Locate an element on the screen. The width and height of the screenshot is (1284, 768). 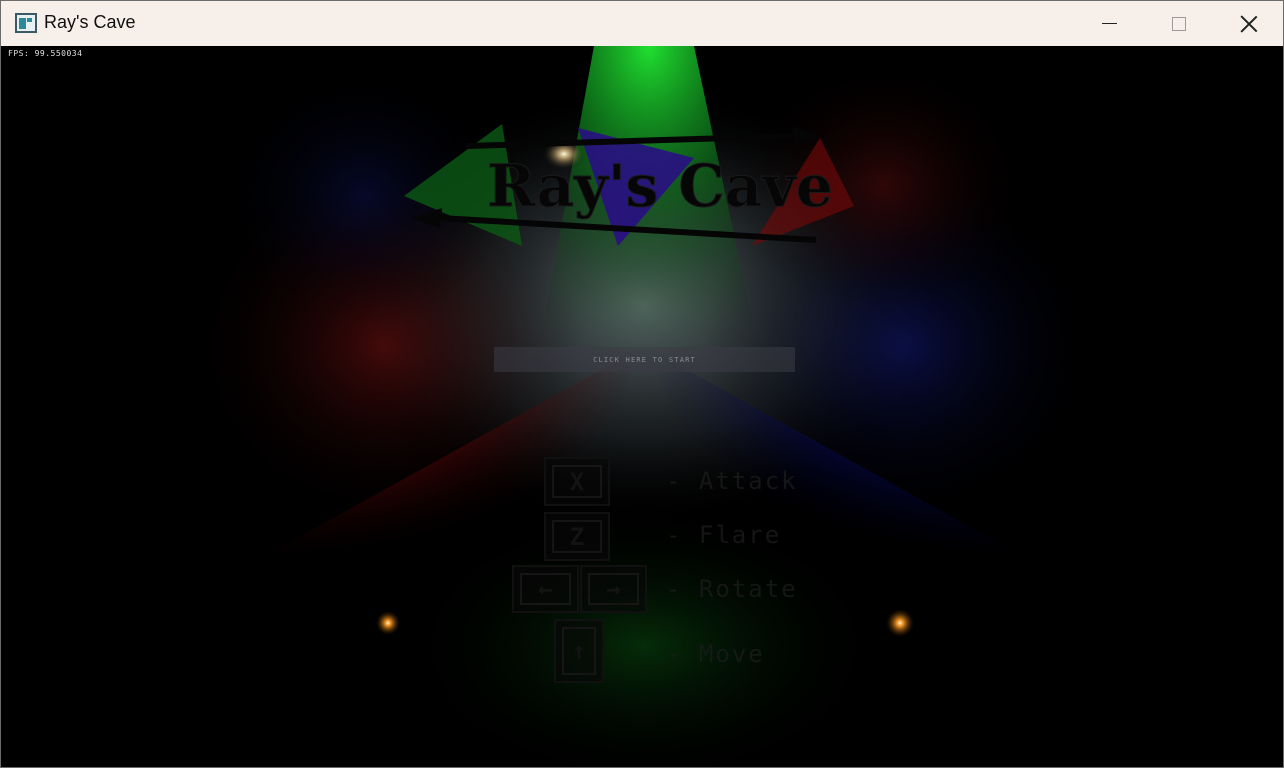
minimize-button is located at coordinates (1109, 23).